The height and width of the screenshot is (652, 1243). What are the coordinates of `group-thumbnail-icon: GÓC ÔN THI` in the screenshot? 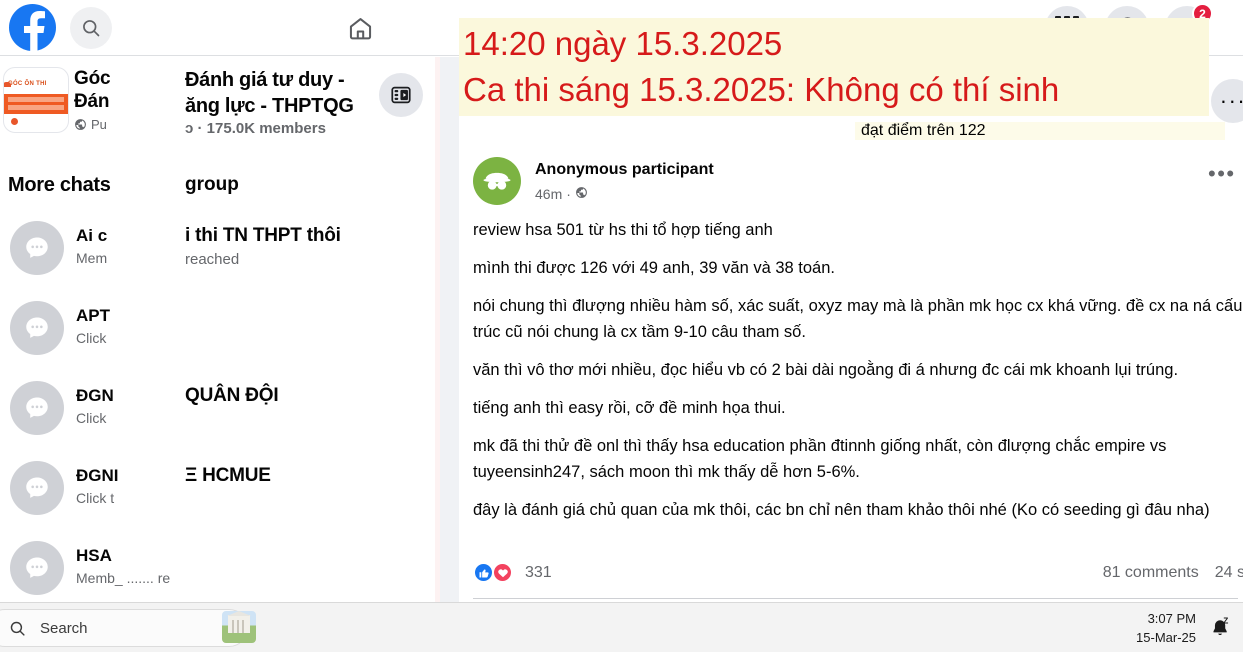 It's located at (36, 100).